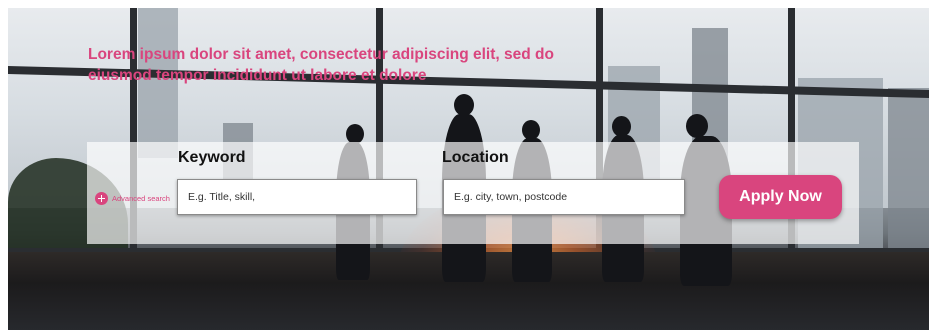 The image size is (929, 334). What do you see at coordinates (212, 157) in the screenshot?
I see `keyword-label: Keyword` at bounding box center [212, 157].